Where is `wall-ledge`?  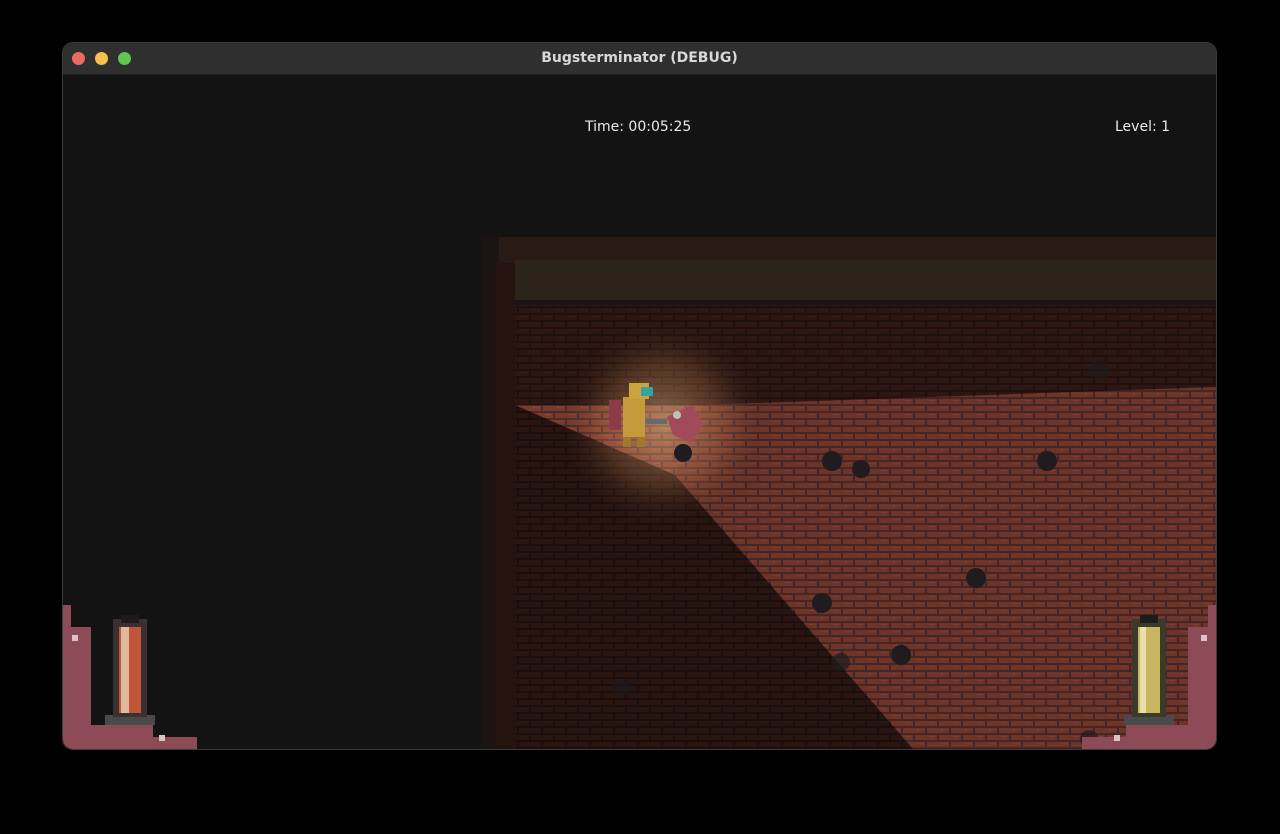
wall-ledge is located at coordinates (865, 280).